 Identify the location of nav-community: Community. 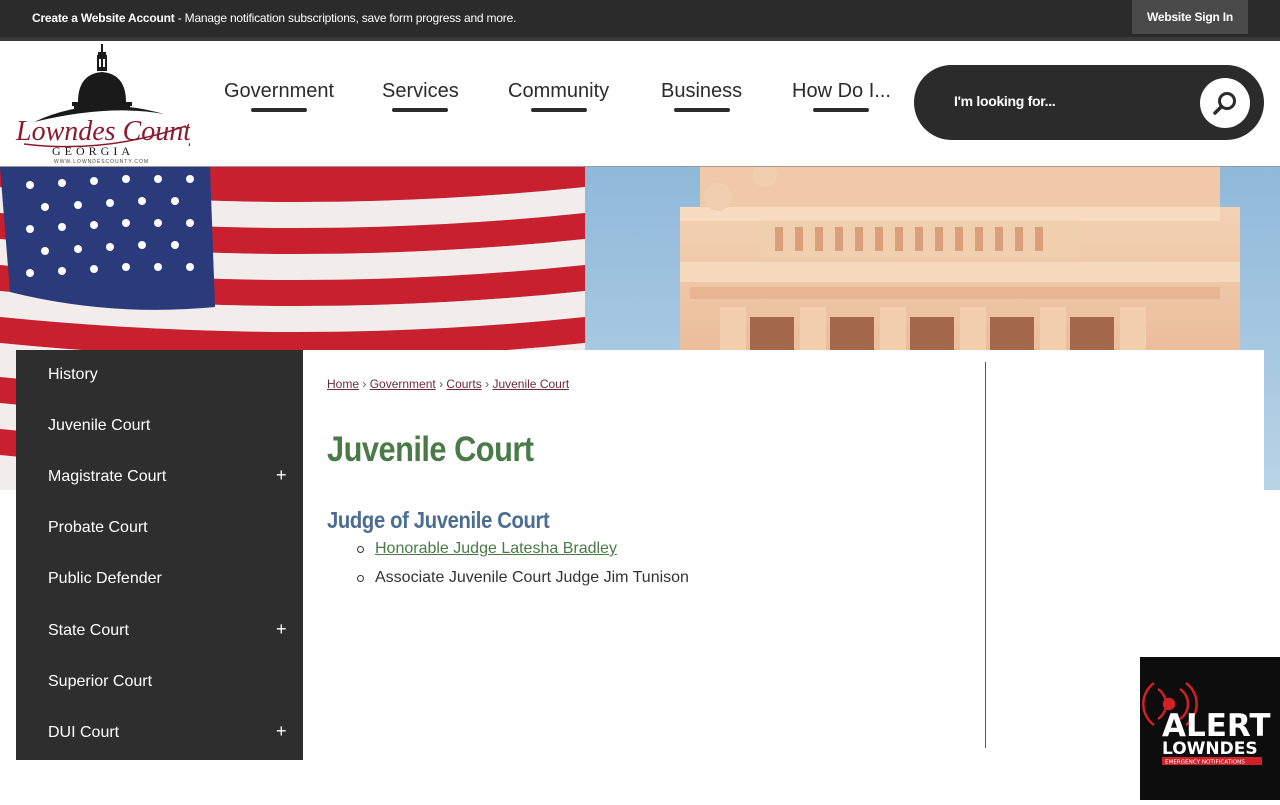
(558, 96).